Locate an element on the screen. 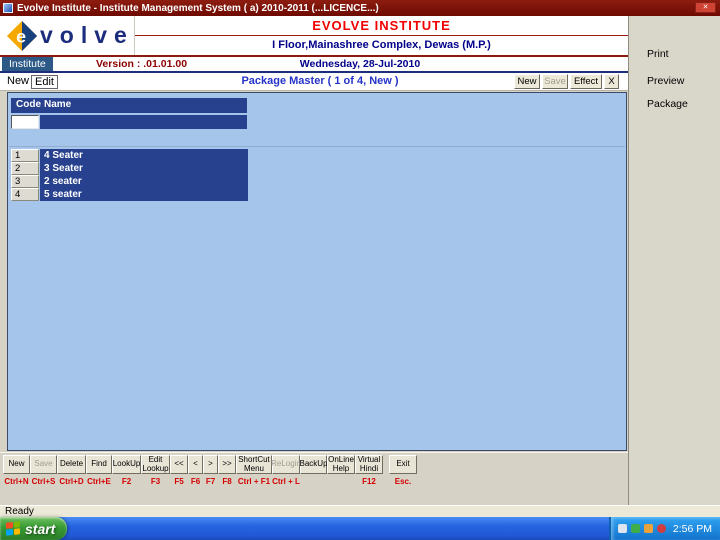 The height and width of the screenshot is (540, 720). evolve-diamond-icon: e is located at coordinates (22, 35).